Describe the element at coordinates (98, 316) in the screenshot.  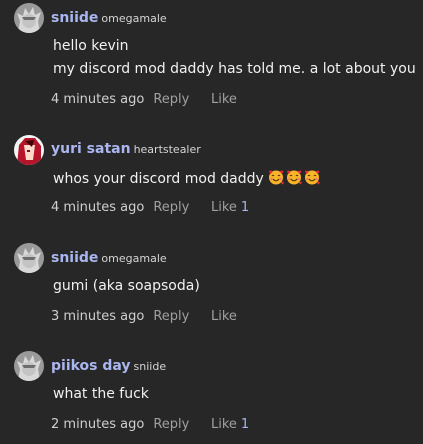
I see `comment-timestamp: 3 minutes ago` at that location.